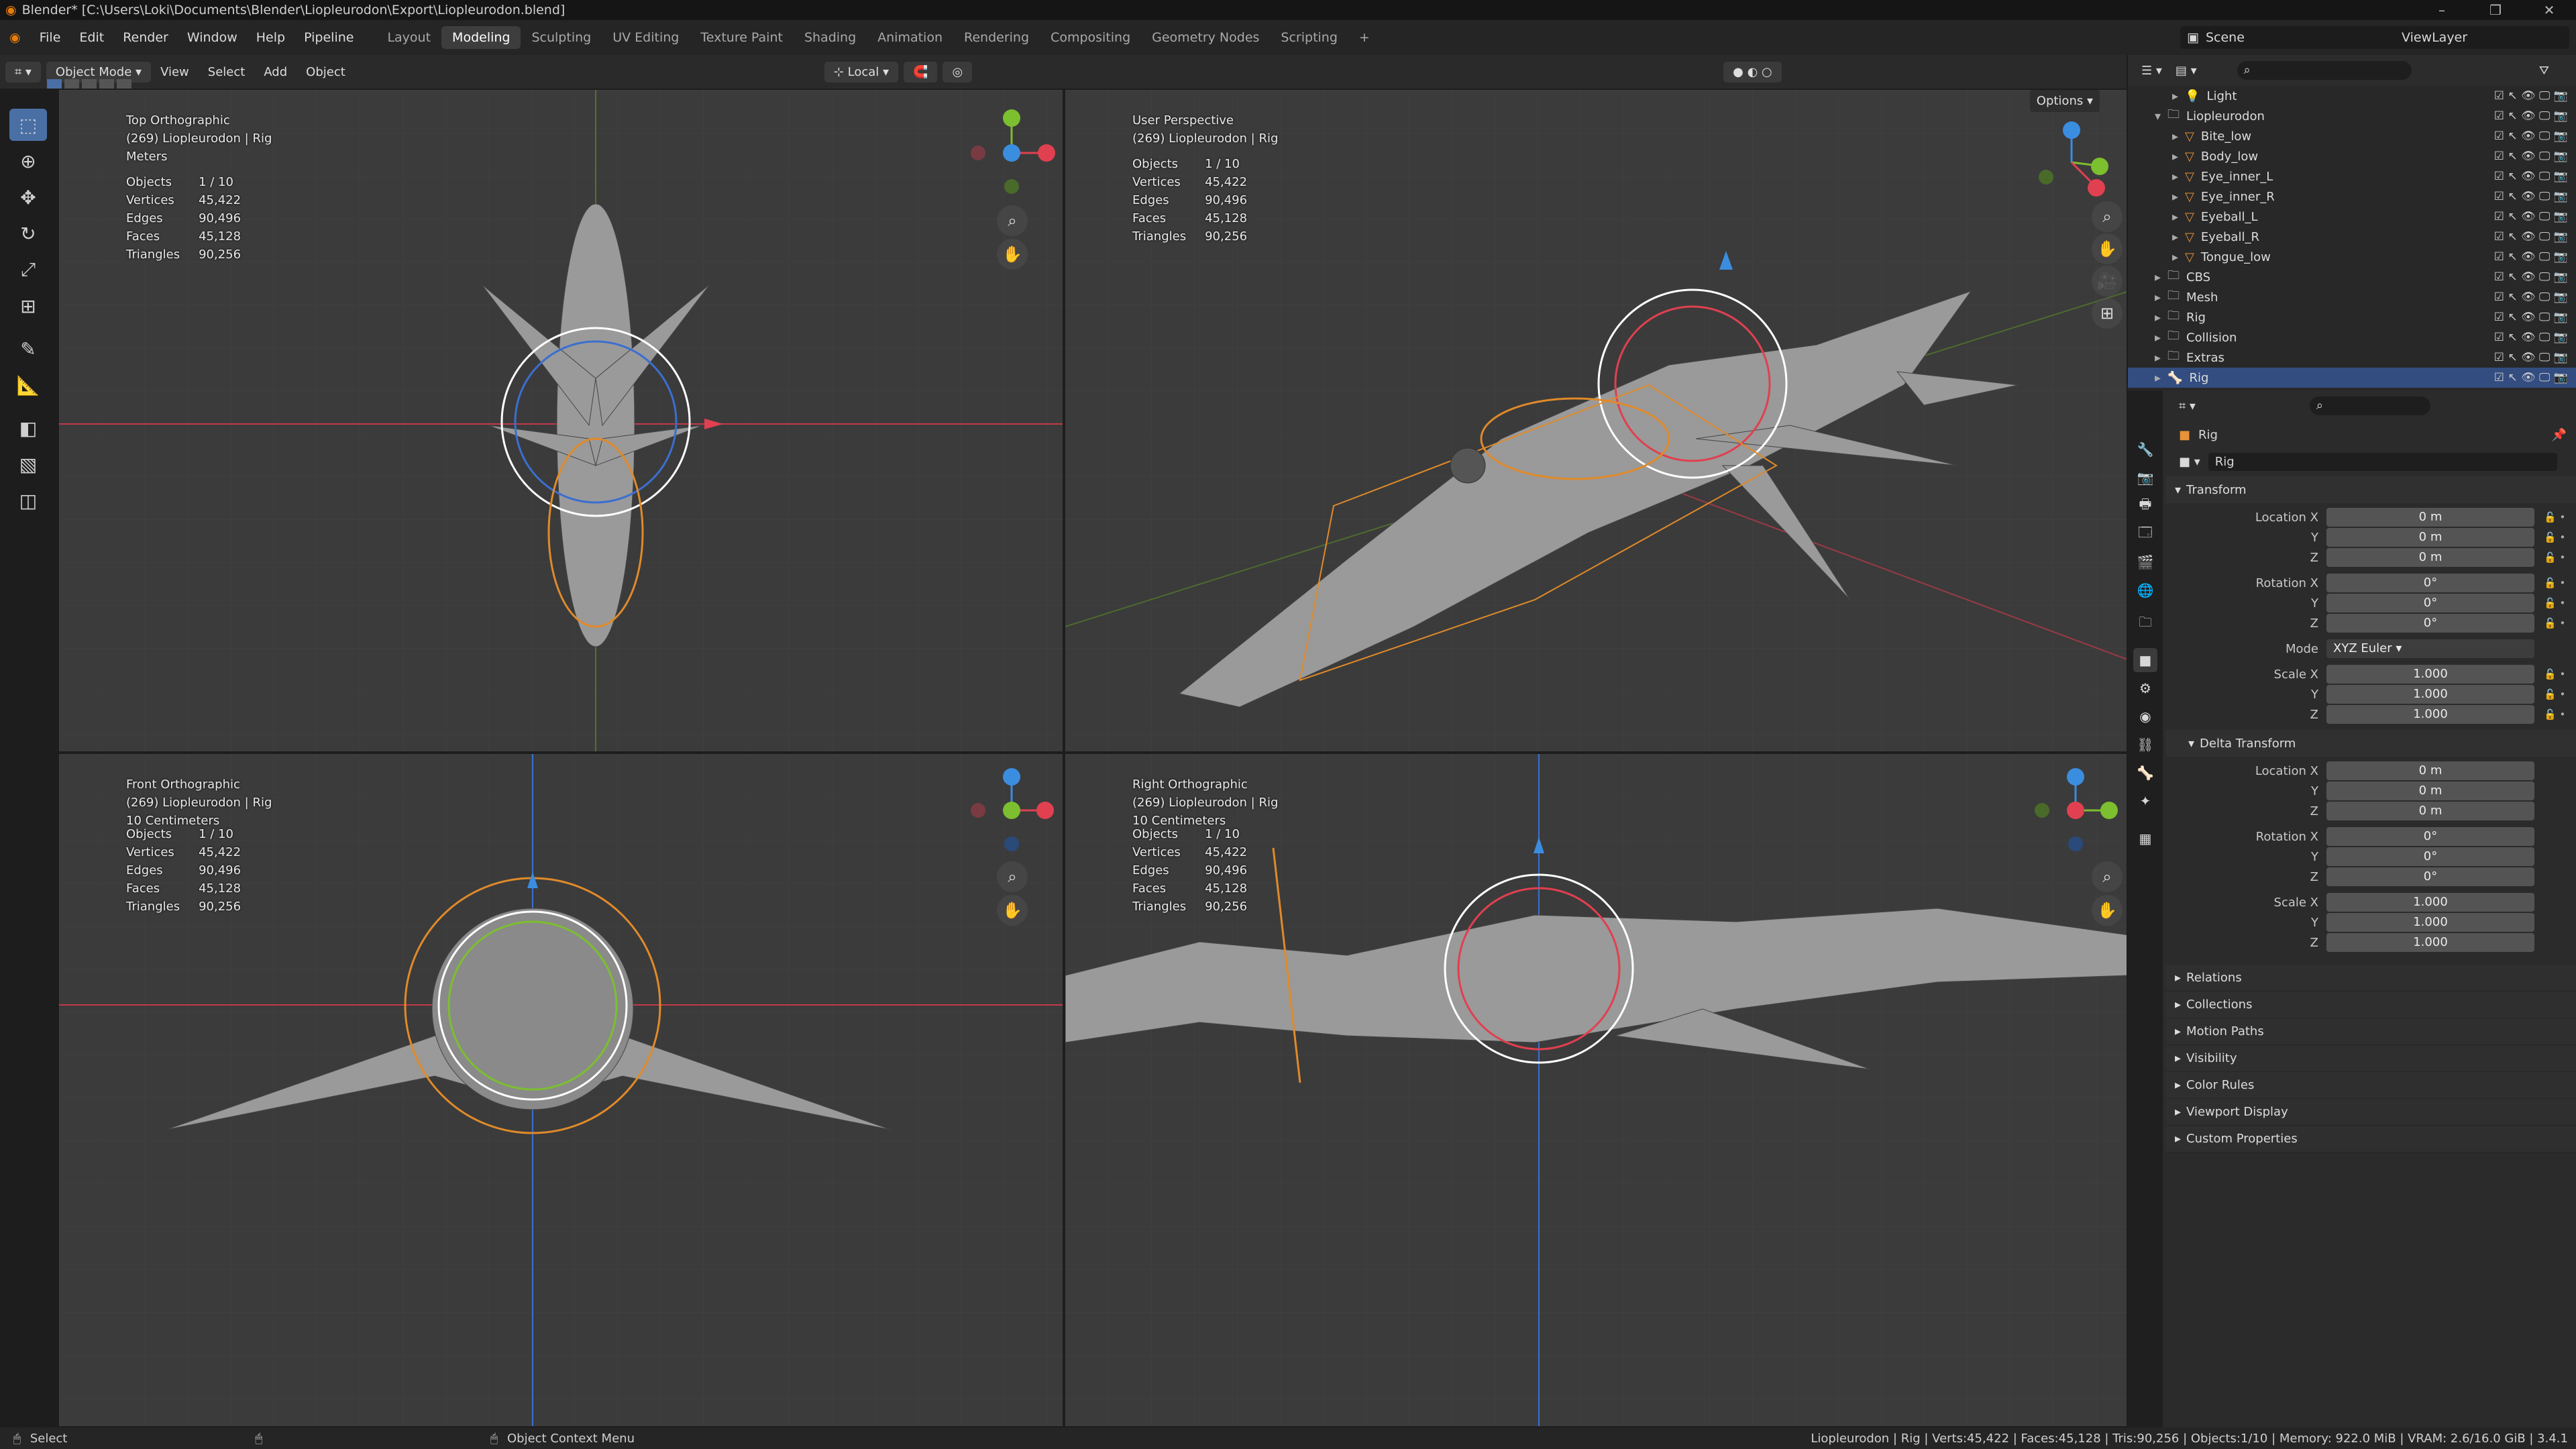 This screenshot has width=2576, height=1449. I want to click on rotation-z-field: 0°, so click(2430, 623).